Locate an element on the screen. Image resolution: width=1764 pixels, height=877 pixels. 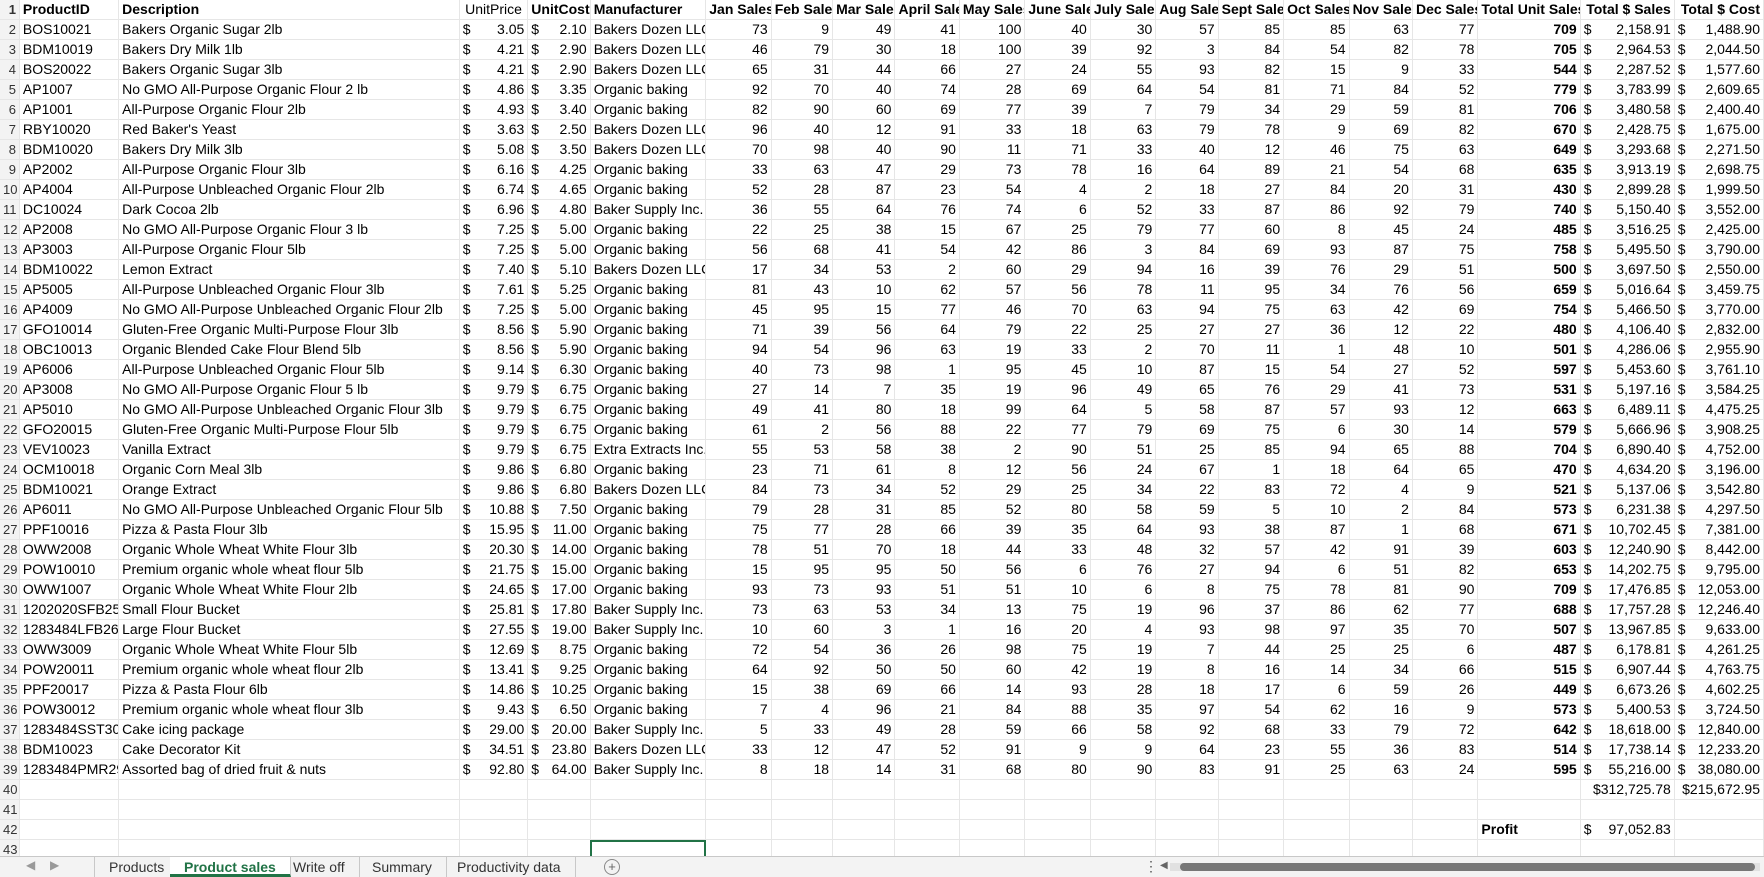
nov-sales-cell: 4 is located at coordinates (1381, 489).